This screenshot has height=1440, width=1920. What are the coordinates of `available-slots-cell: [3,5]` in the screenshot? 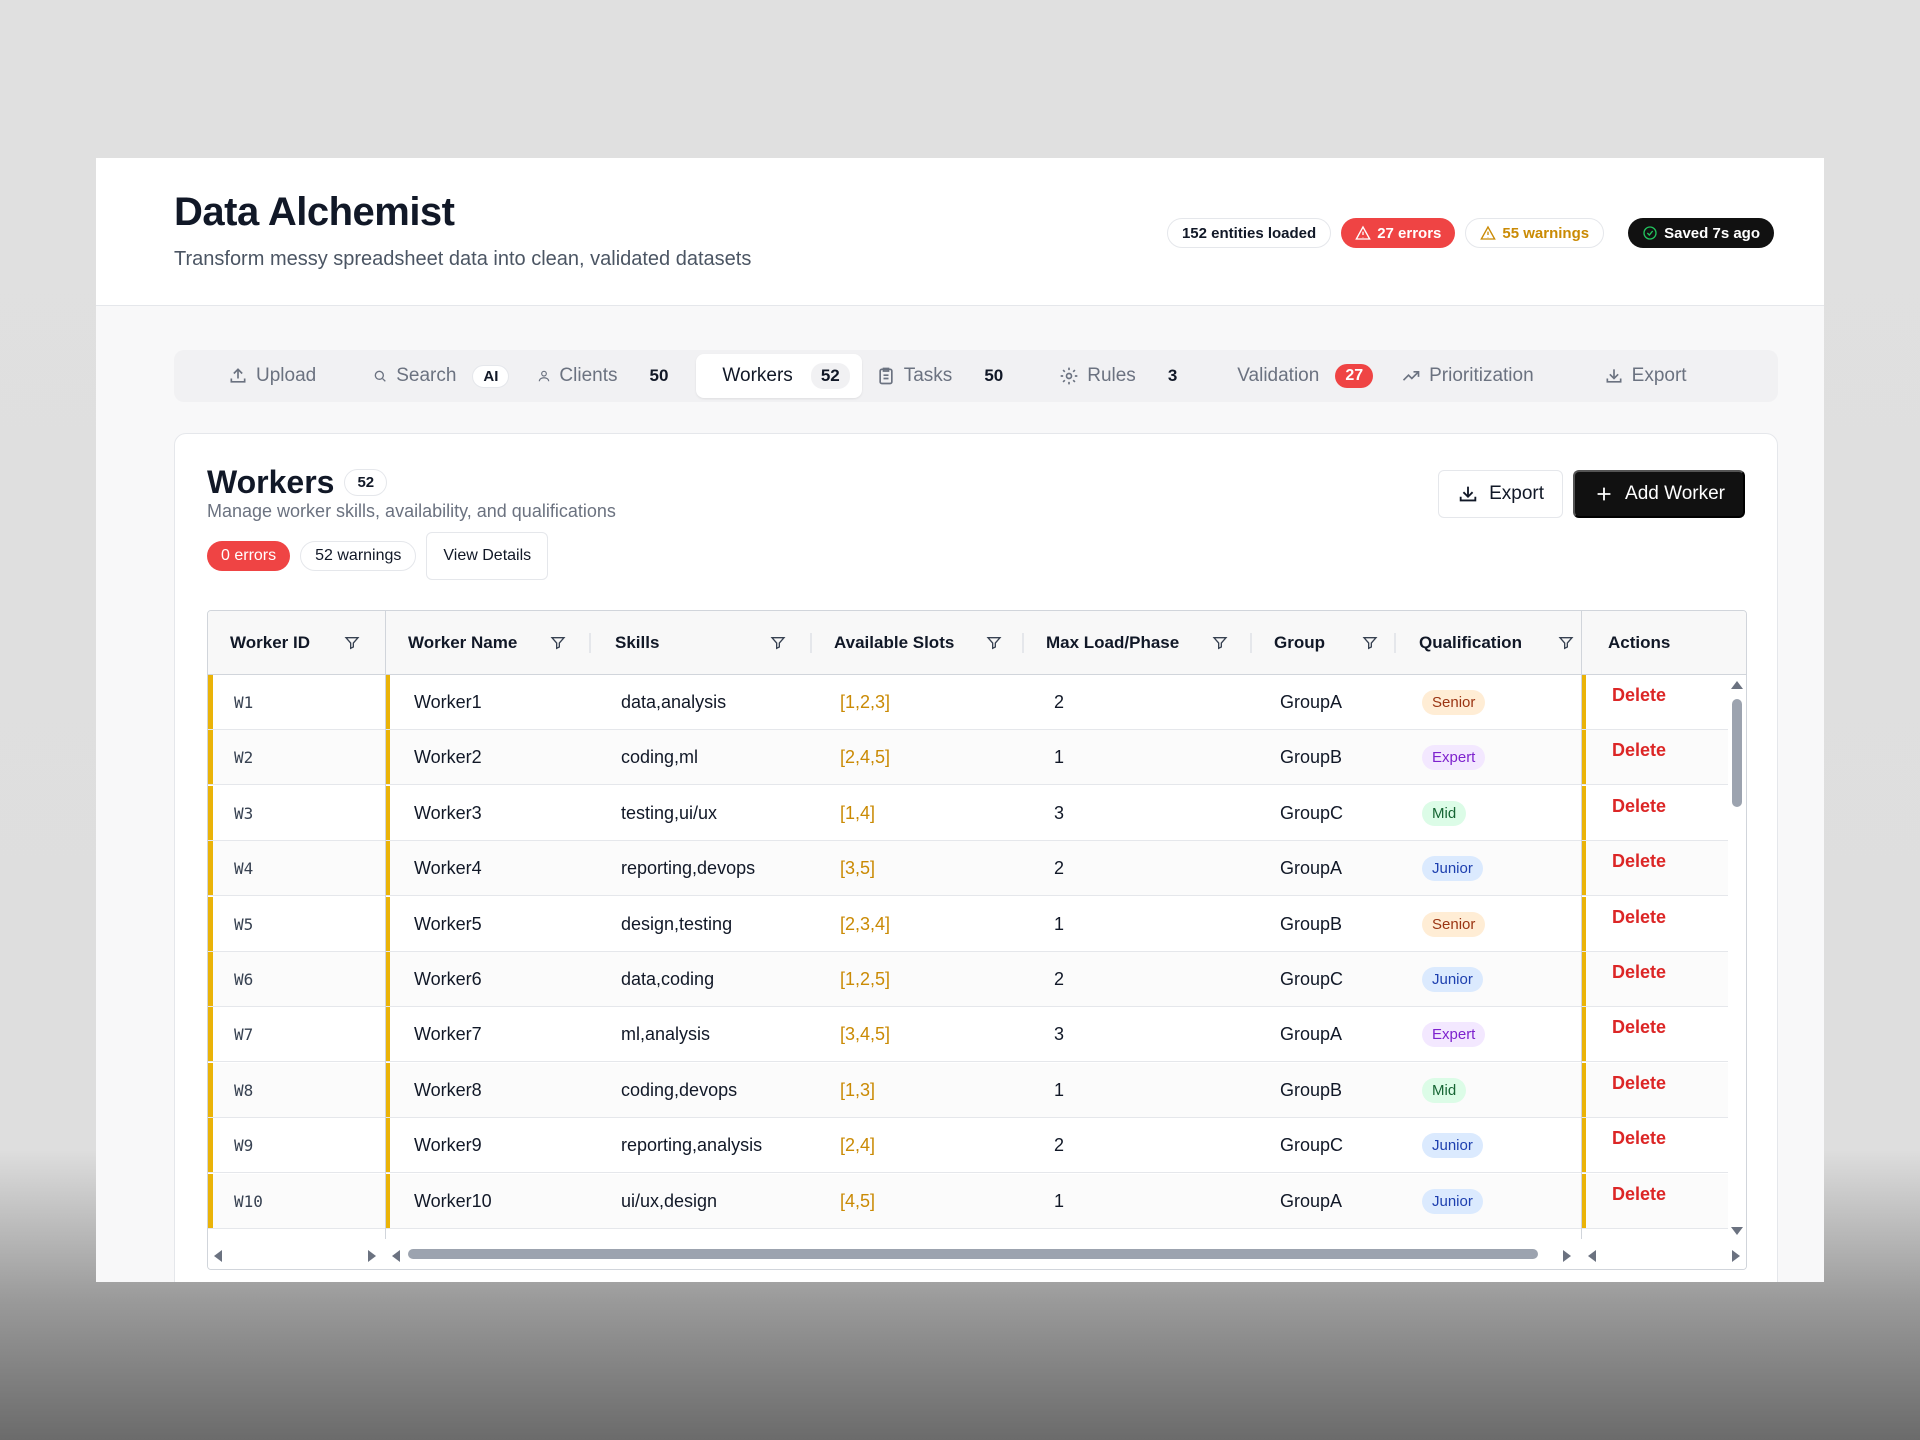 It's located at (857, 868).